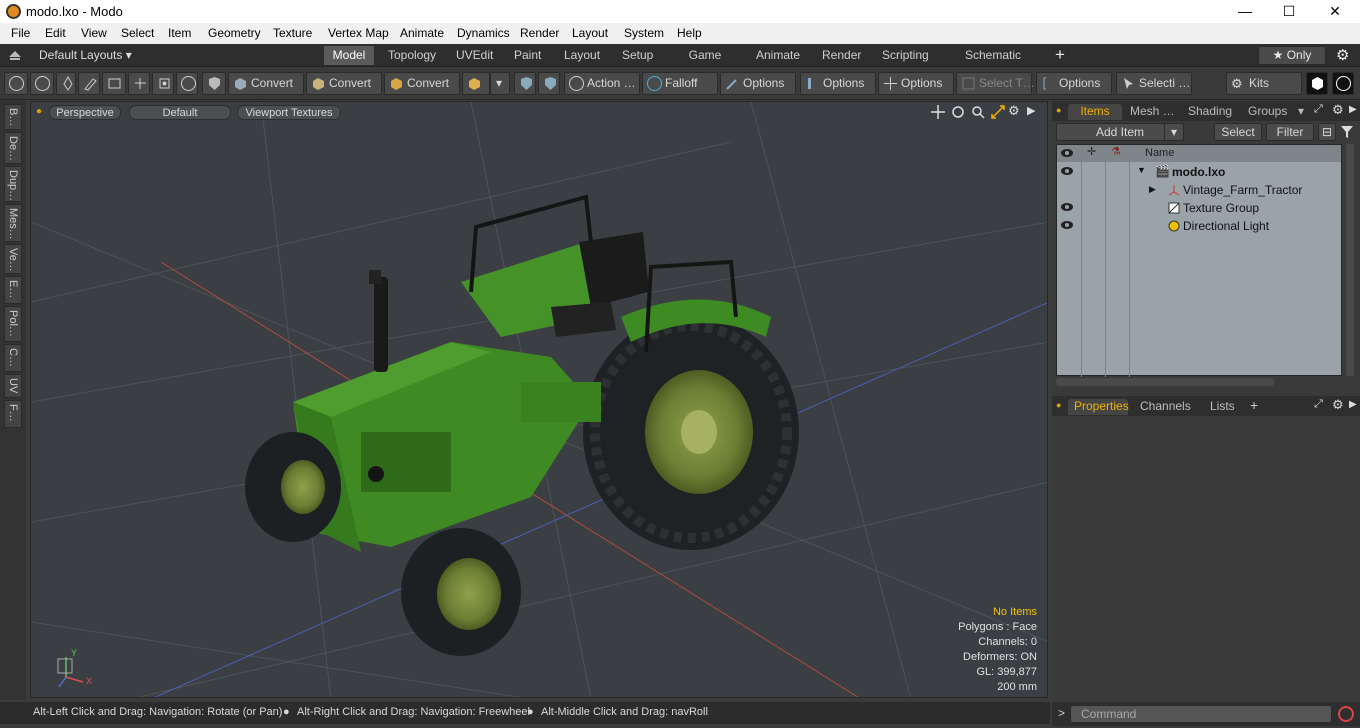 The width and height of the screenshot is (1360, 728). What do you see at coordinates (114, 83) in the screenshot?
I see `polygon-select-button` at bounding box center [114, 83].